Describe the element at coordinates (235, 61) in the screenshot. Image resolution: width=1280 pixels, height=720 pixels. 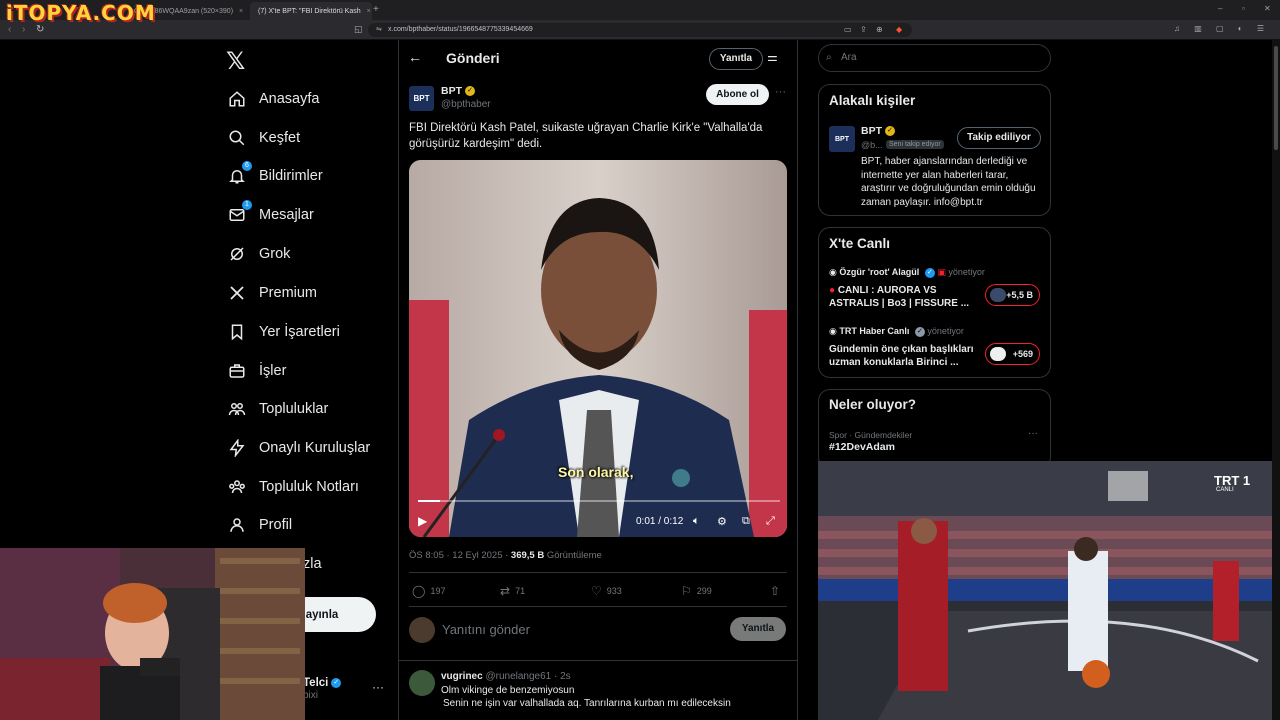
I see `x-logo-icon: 𝕏` at that location.